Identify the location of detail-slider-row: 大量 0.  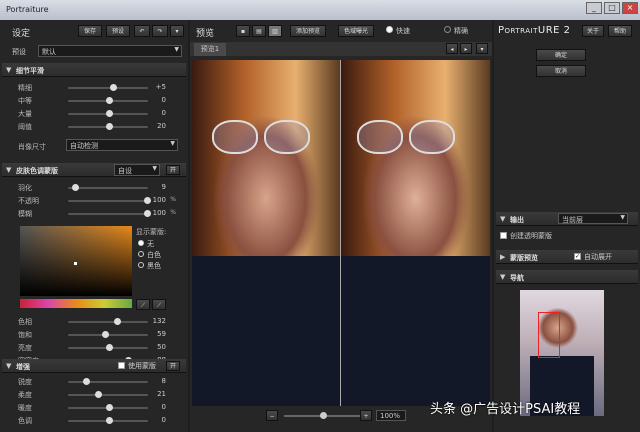
(94, 115).